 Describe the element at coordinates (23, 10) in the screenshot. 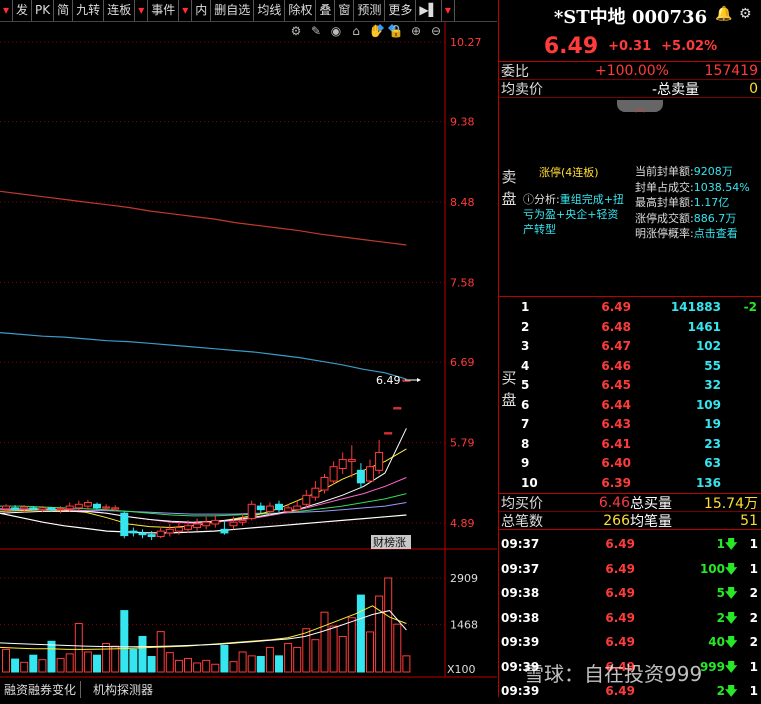

I see `toolbar-item: 发` at that location.